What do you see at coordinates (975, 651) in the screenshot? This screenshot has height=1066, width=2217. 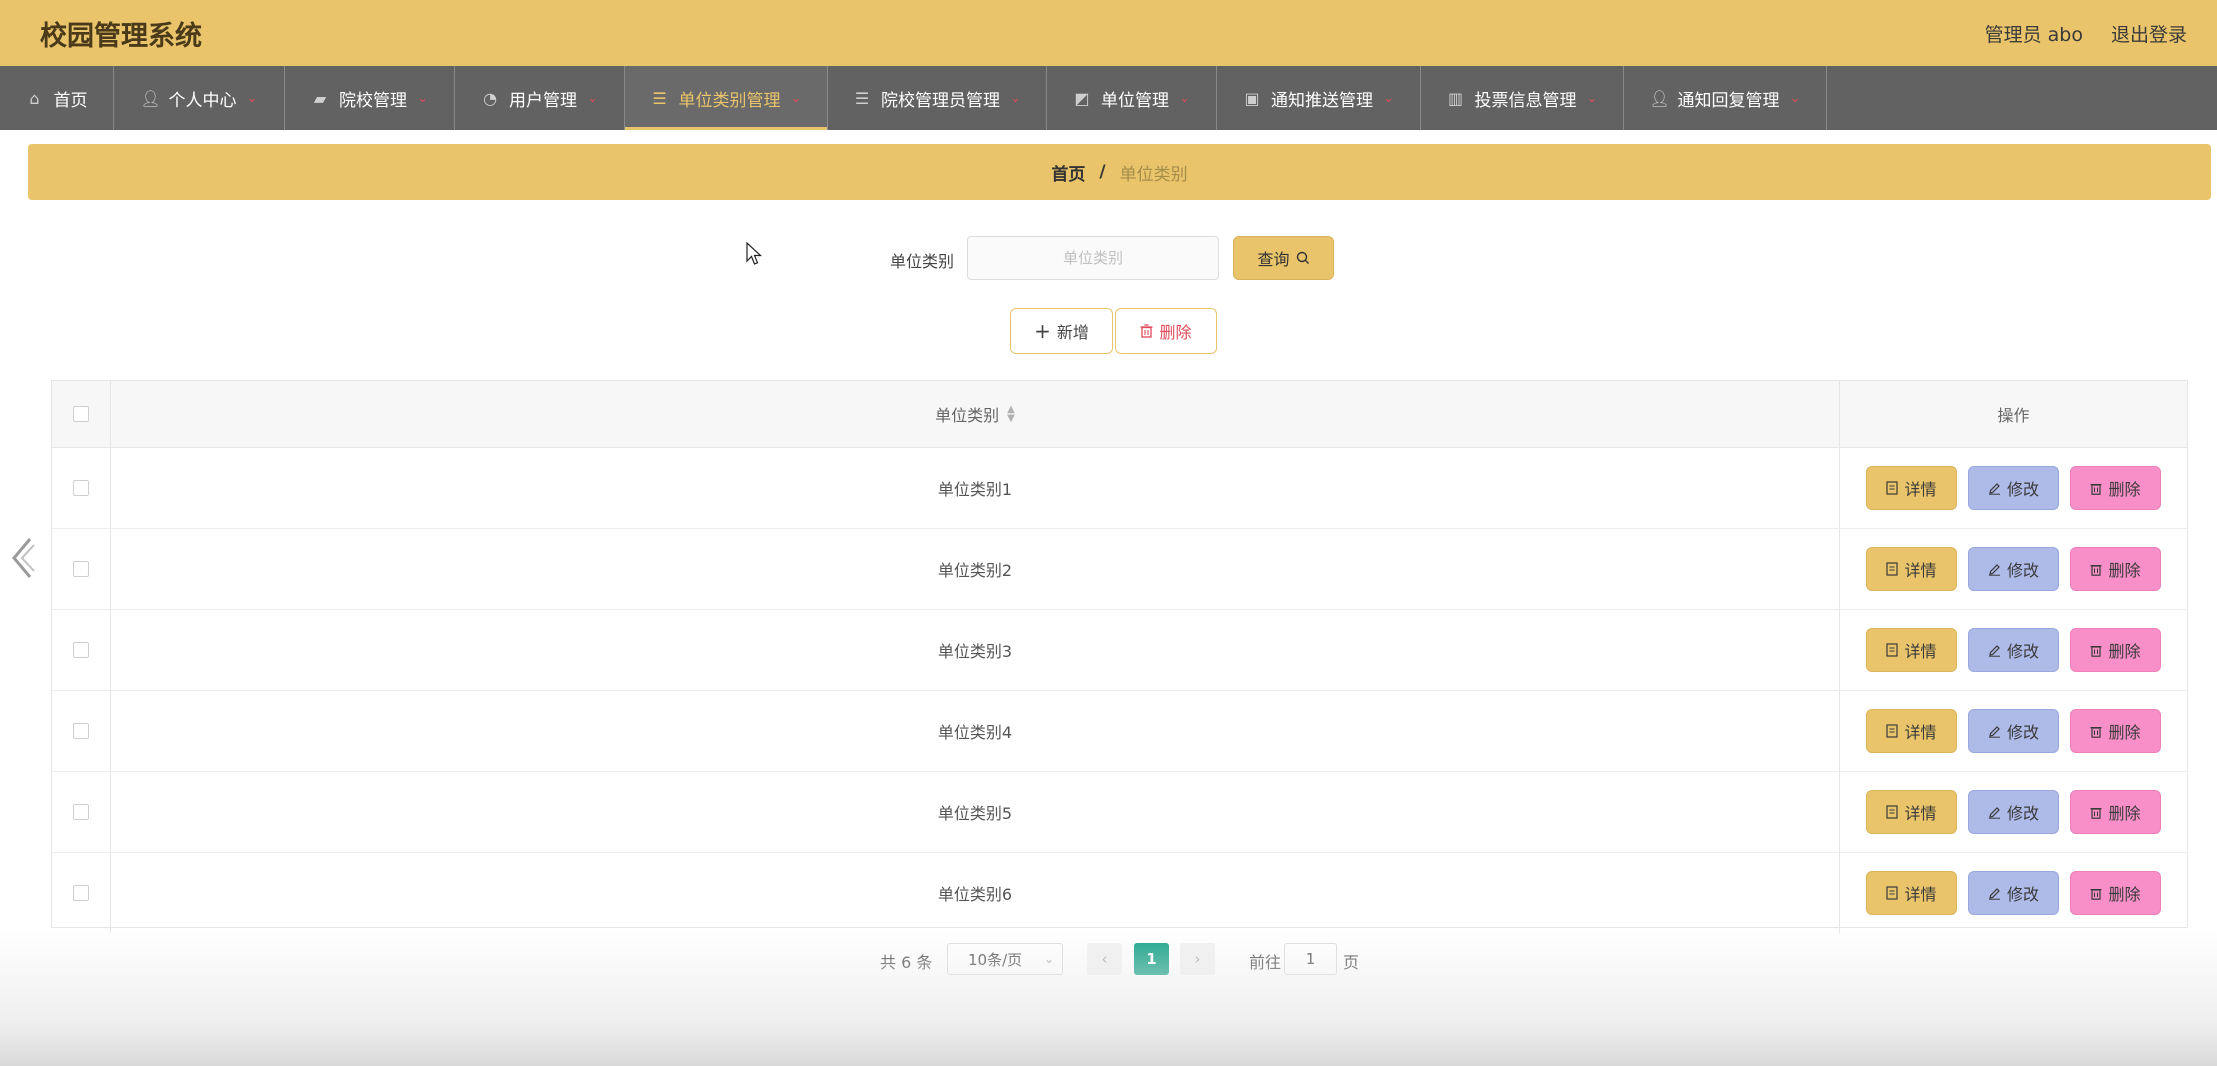 I see `unit-category-value: 单位类别3` at bounding box center [975, 651].